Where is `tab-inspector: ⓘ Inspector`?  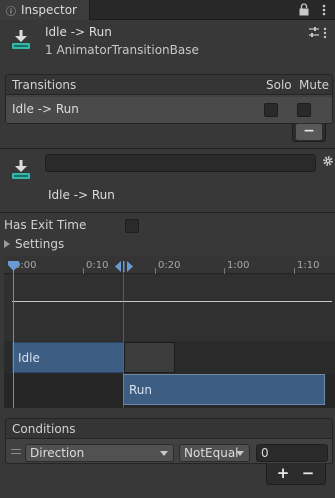
tab-inspector: ⓘ Inspector is located at coordinates (45, 10).